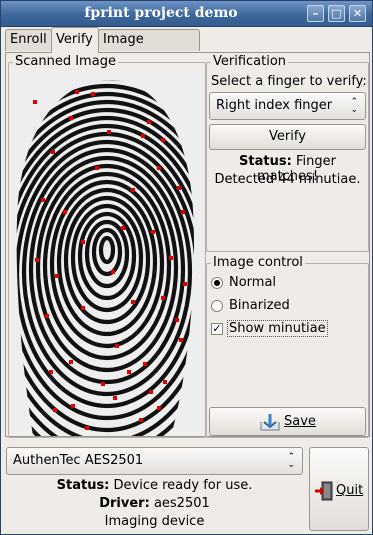 This screenshot has height=535, width=373. What do you see at coordinates (181, 503) in the screenshot?
I see `device-driver-value: aes2501` at bounding box center [181, 503].